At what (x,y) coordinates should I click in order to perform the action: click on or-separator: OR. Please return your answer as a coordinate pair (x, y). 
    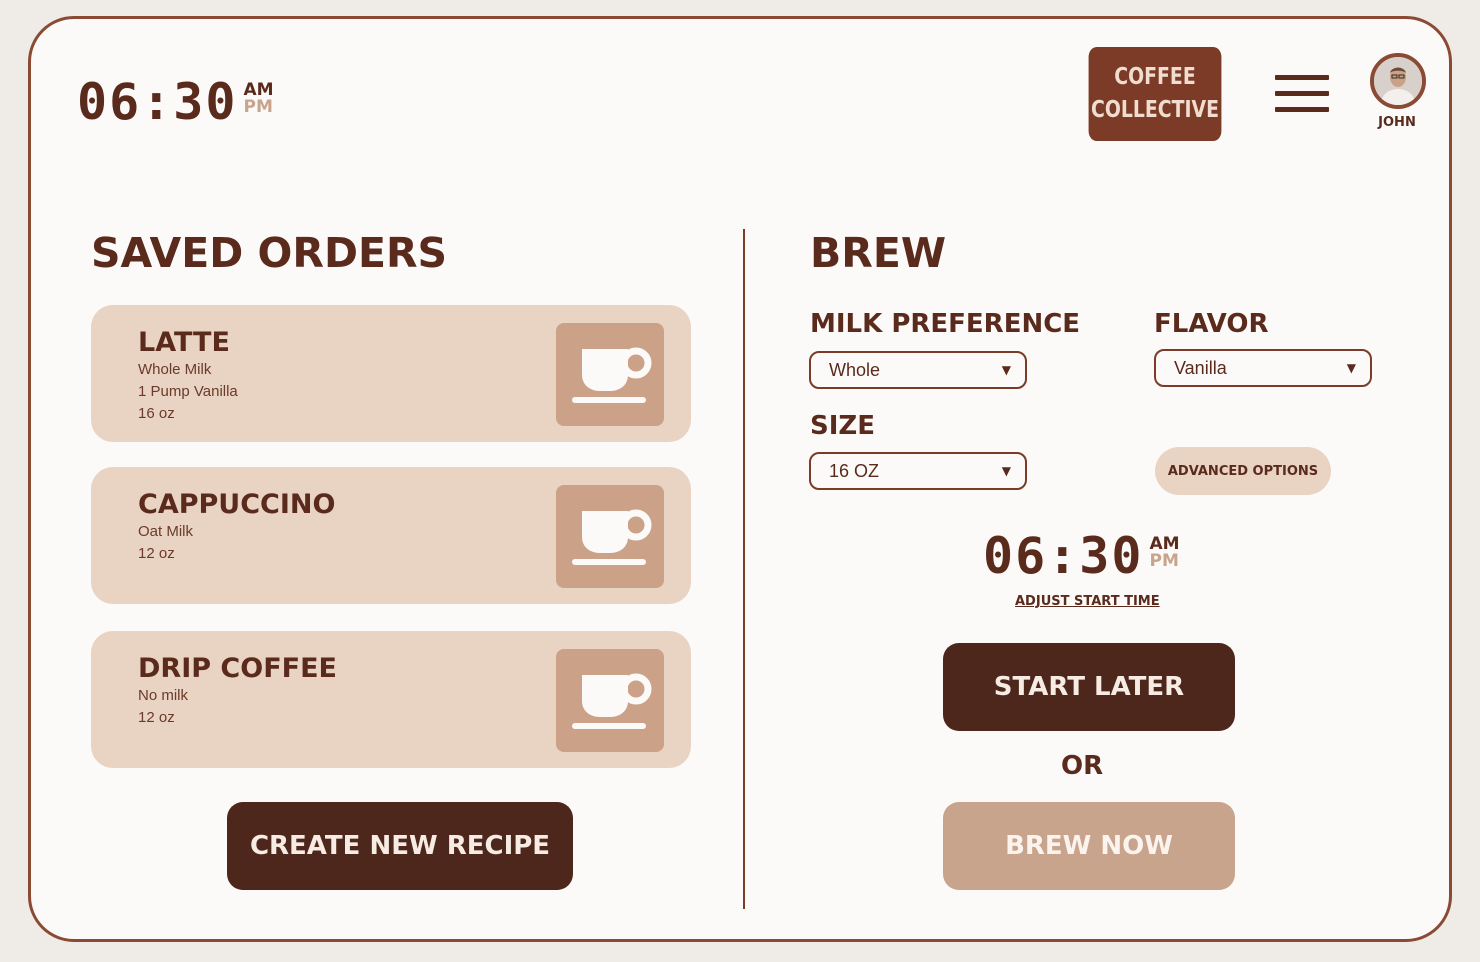
    Looking at the image, I should click on (1082, 766).